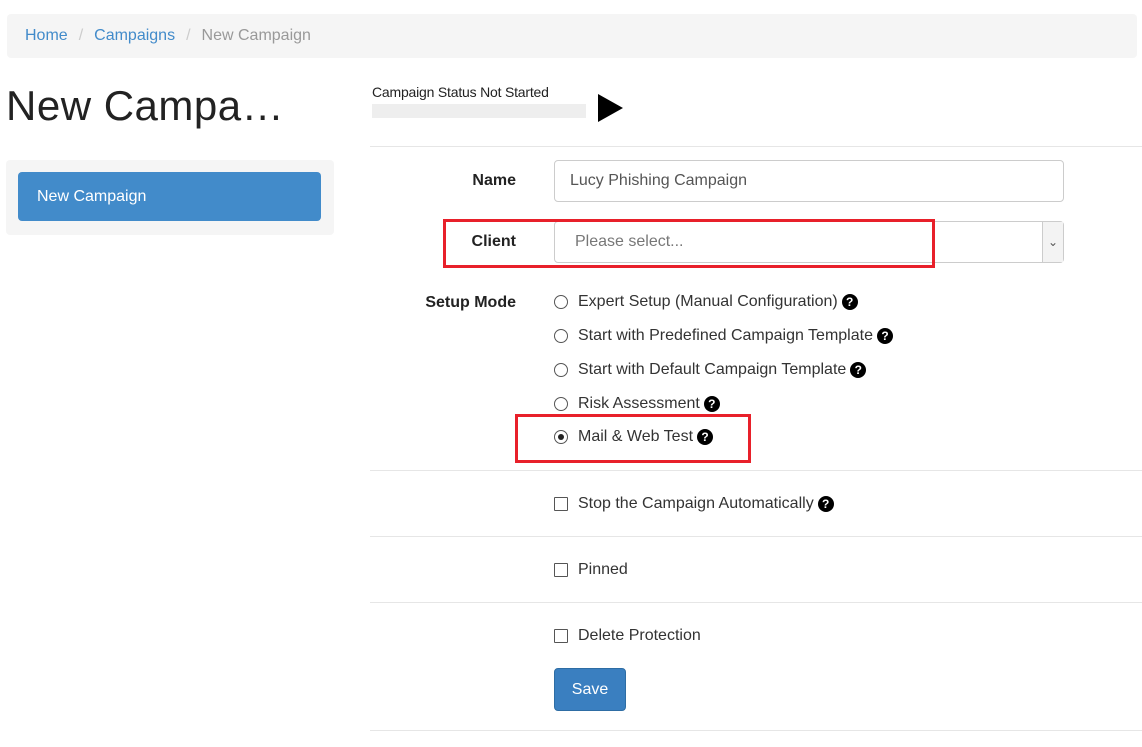 Image resolution: width=1142 pixels, height=747 pixels. What do you see at coordinates (639, 635) in the screenshot?
I see `delete-protection-label: Delete Protection` at bounding box center [639, 635].